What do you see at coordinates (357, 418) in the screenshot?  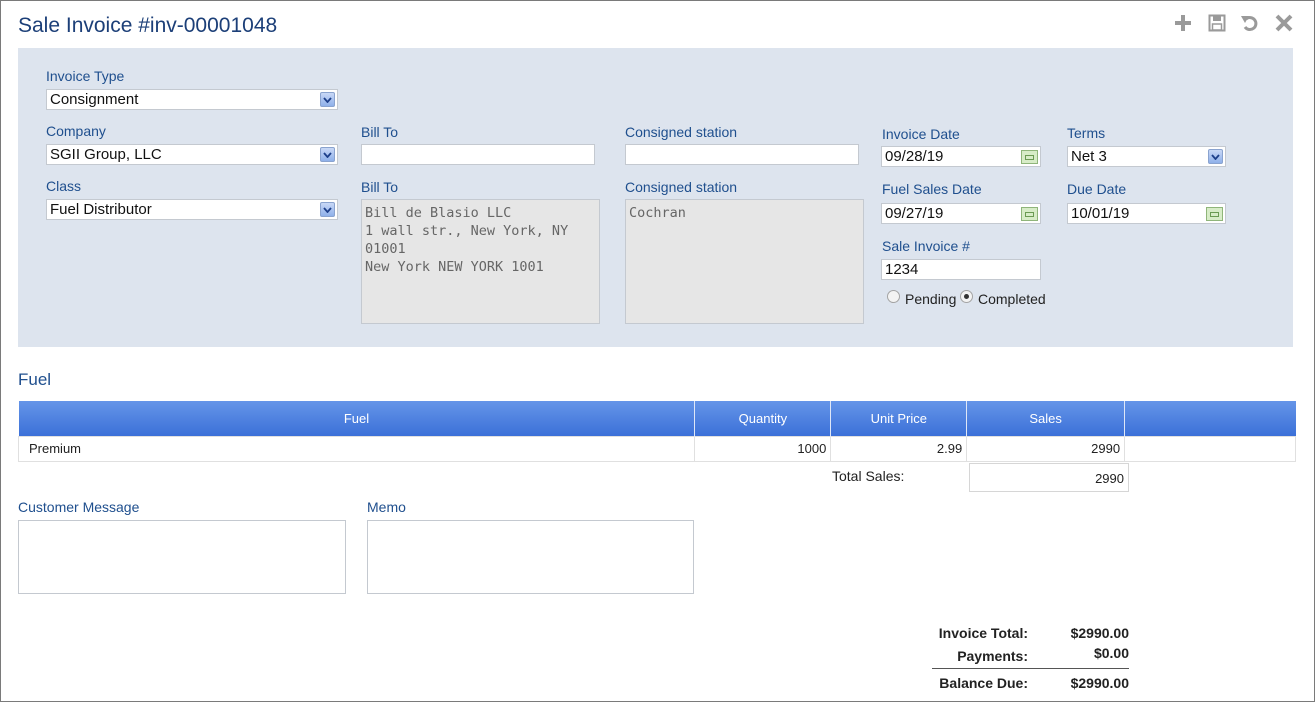 I see `column-header-fuel: Fuel` at bounding box center [357, 418].